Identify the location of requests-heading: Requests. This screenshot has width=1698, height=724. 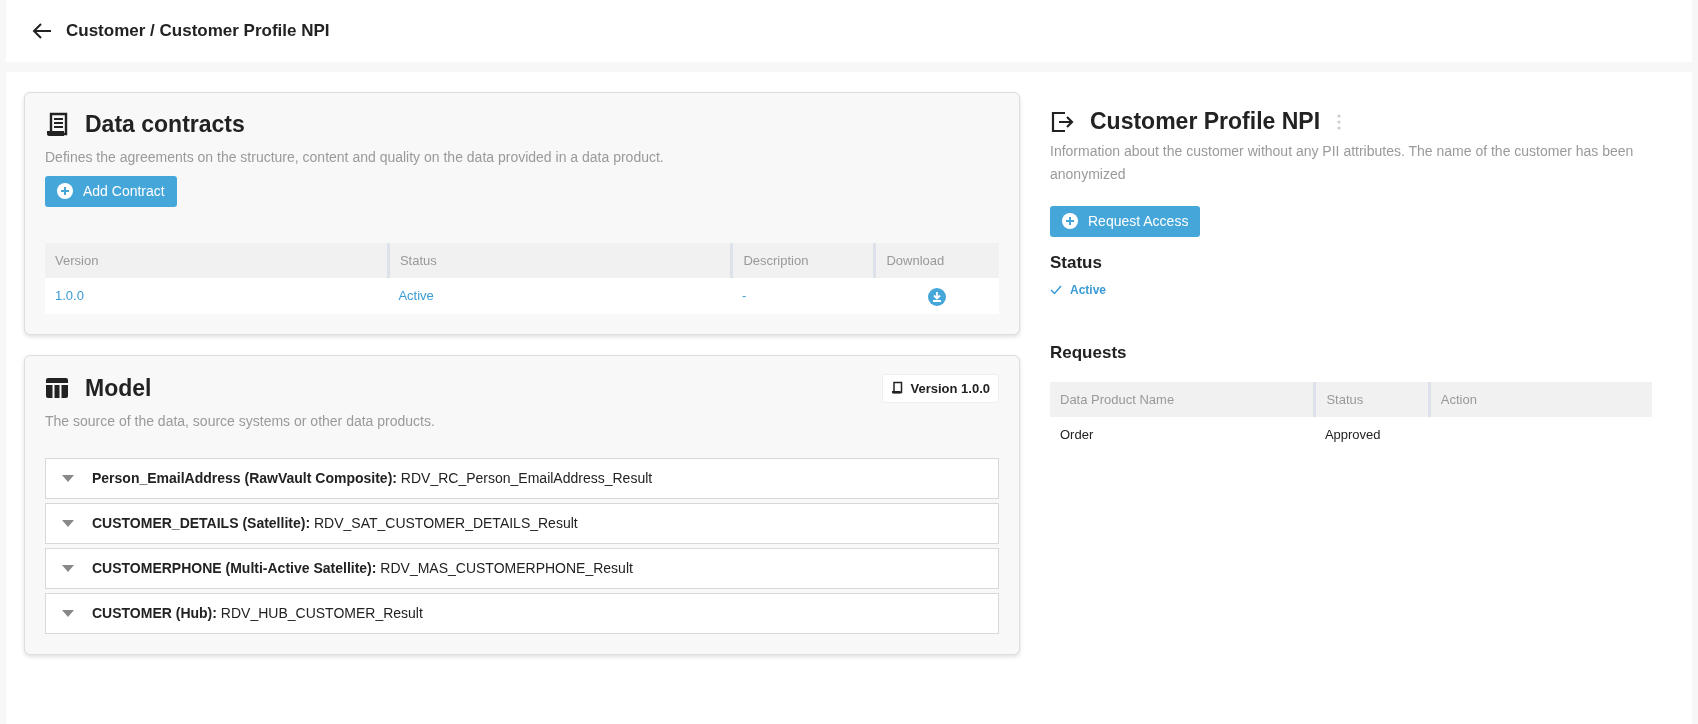
(1089, 353).